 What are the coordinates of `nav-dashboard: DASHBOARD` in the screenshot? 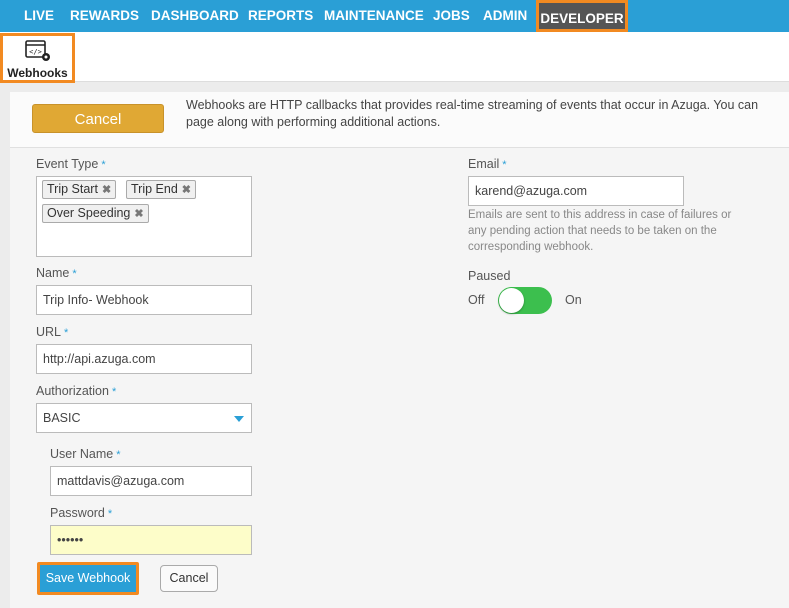 It's located at (195, 16).